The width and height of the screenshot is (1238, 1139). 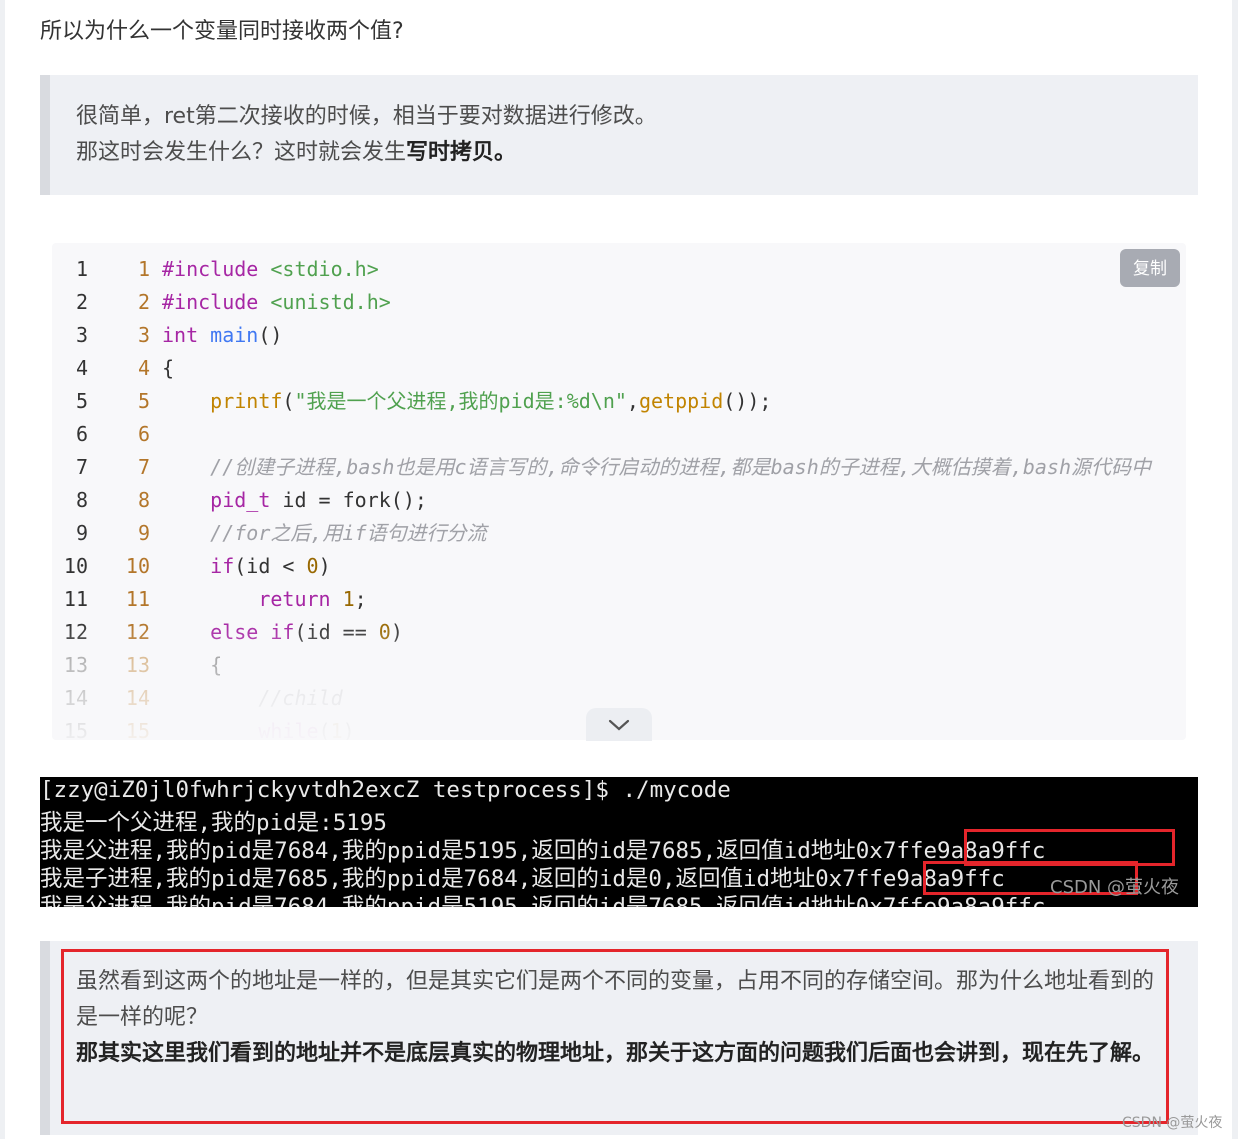 I want to click on copy-button: 复制, so click(x=1150, y=268).